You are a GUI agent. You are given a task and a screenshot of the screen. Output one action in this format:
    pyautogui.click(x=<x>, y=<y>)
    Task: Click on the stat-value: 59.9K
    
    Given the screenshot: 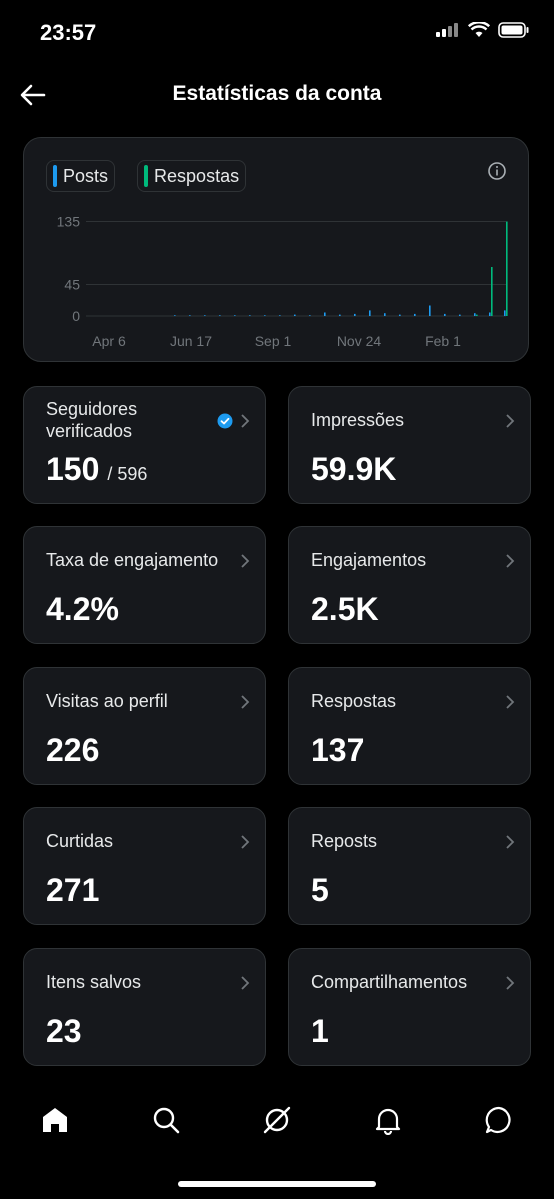 What is the action you would take?
    pyautogui.click(x=354, y=469)
    